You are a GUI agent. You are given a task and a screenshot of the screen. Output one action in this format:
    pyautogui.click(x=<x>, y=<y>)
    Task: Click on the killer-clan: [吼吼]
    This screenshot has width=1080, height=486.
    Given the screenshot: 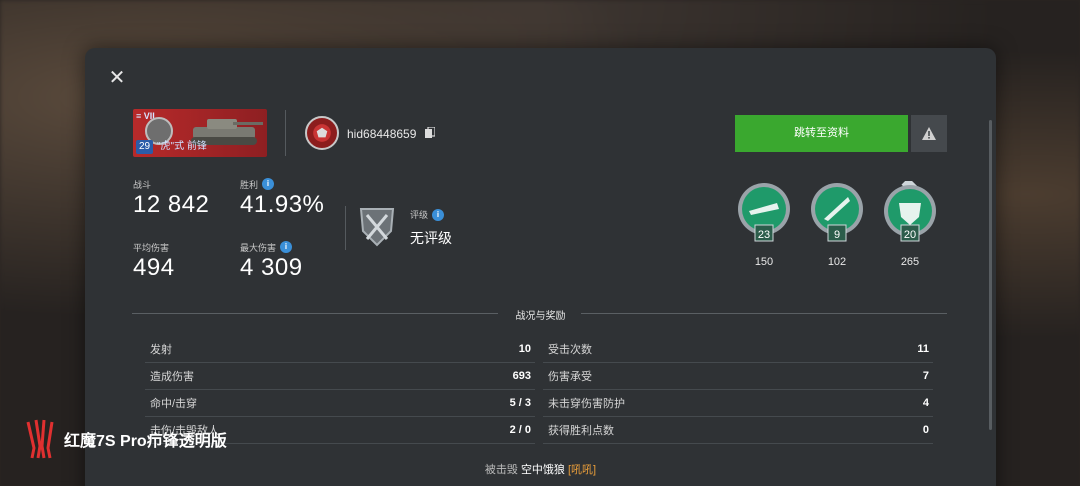 What is the action you would take?
    pyautogui.click(x=582, y=470)
    